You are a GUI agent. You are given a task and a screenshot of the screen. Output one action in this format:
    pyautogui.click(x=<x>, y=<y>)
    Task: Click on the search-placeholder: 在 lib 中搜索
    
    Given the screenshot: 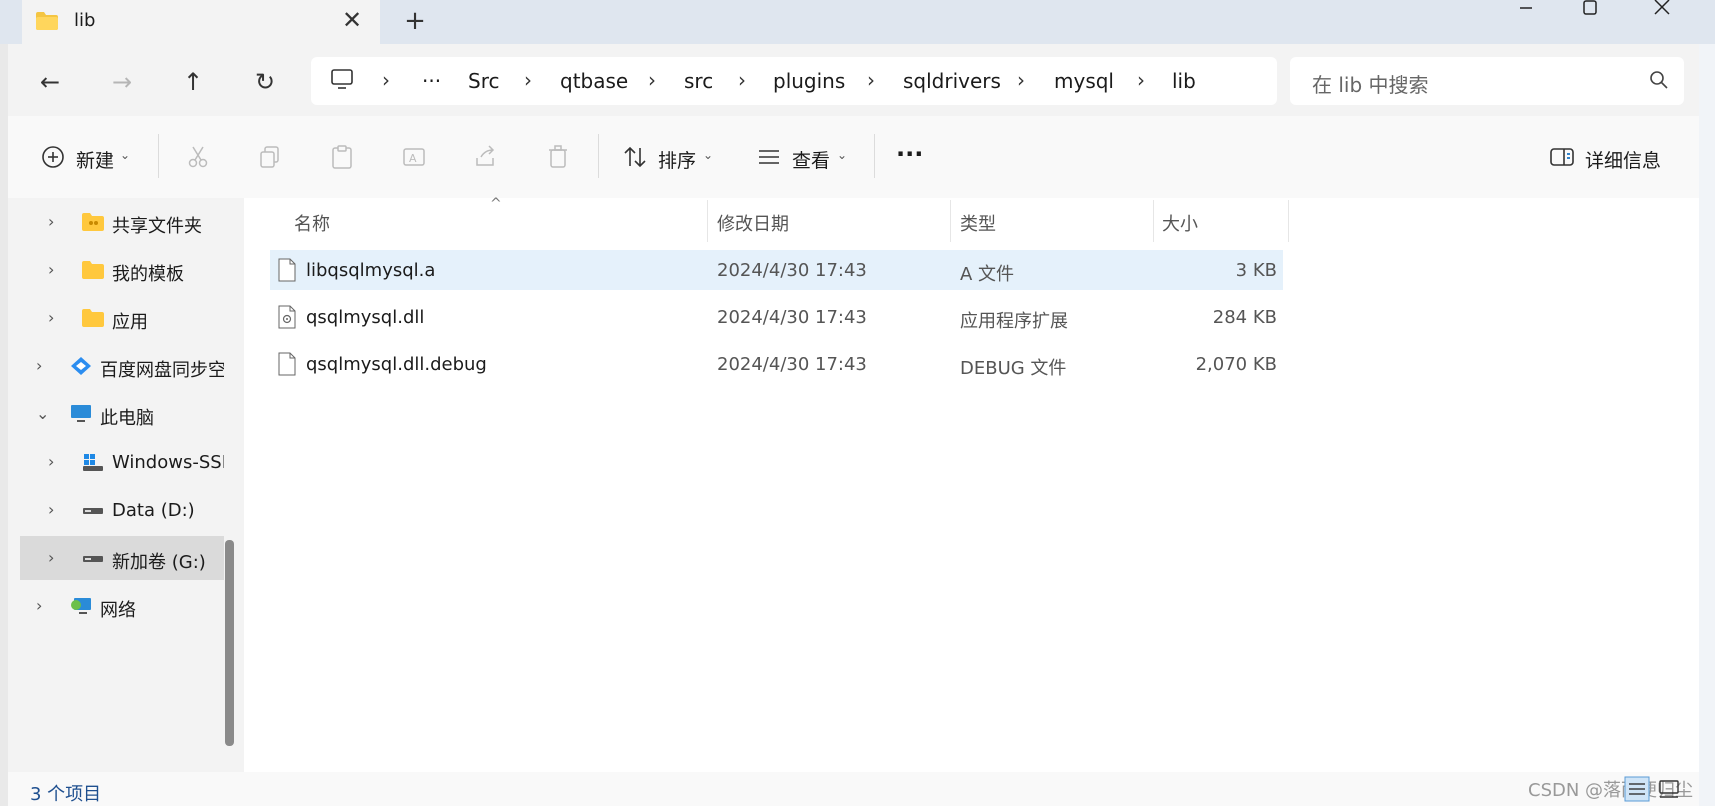 What is the action you would take?
    pyautogui.click(x=1370, y=85)
    